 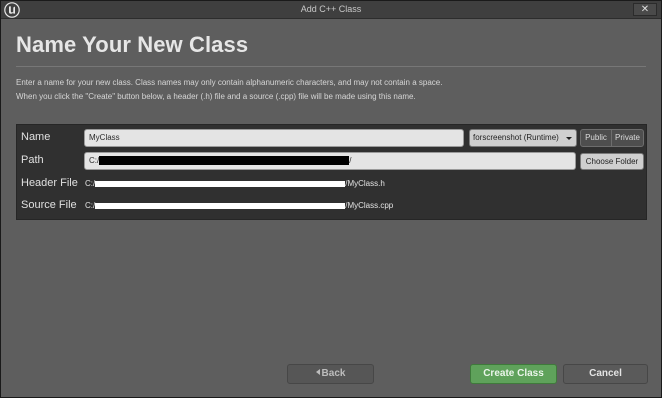 I want to click on close-icon: ✕, so click(x=645, y=9).